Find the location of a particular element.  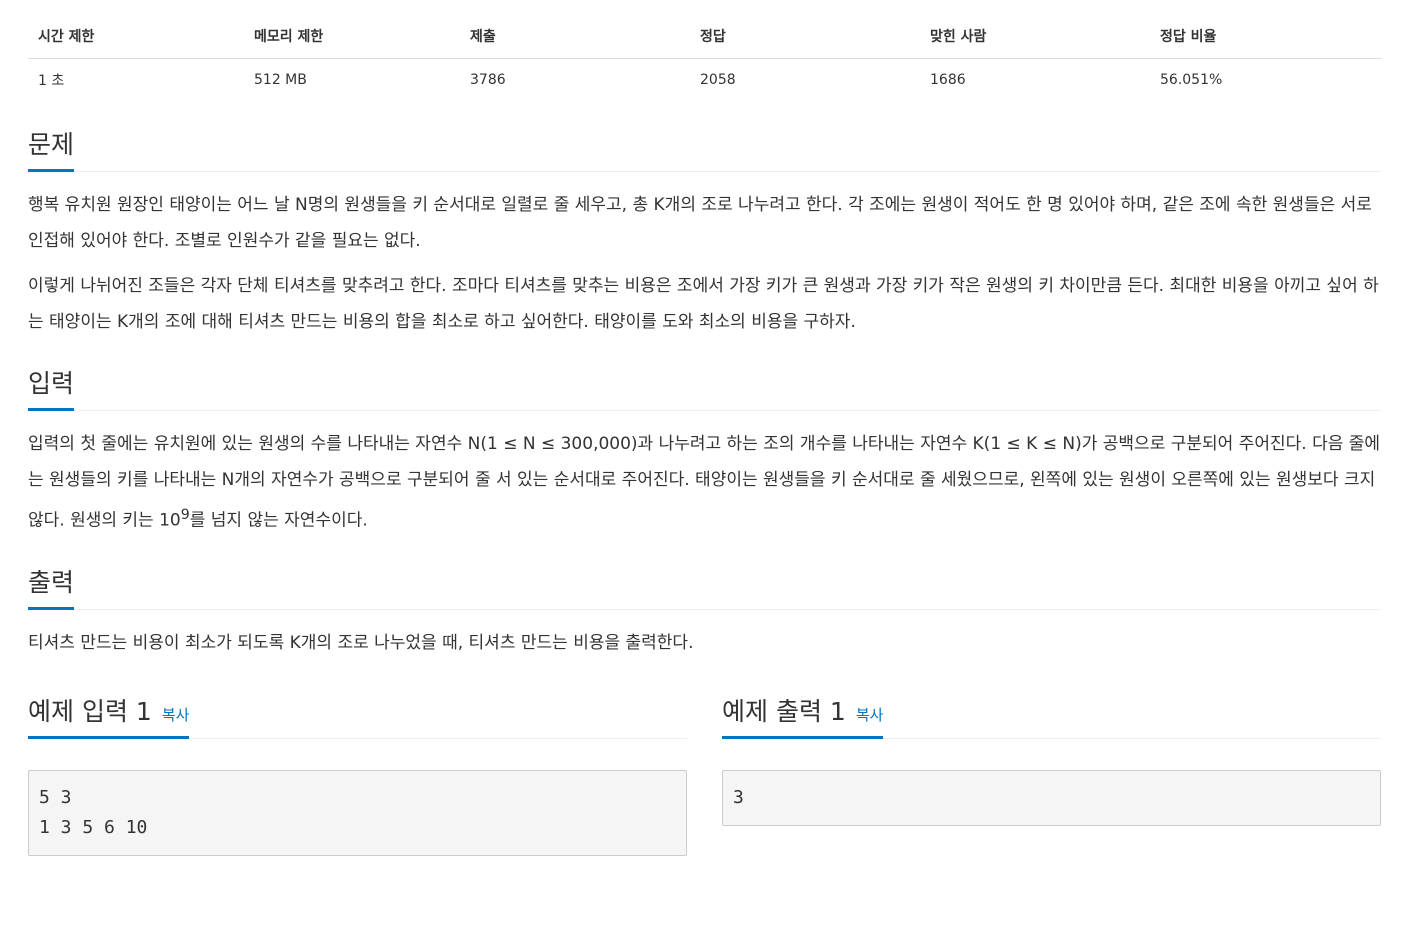

sample-output-title: 예제 출력 1 is located at coordinates (784, 711).